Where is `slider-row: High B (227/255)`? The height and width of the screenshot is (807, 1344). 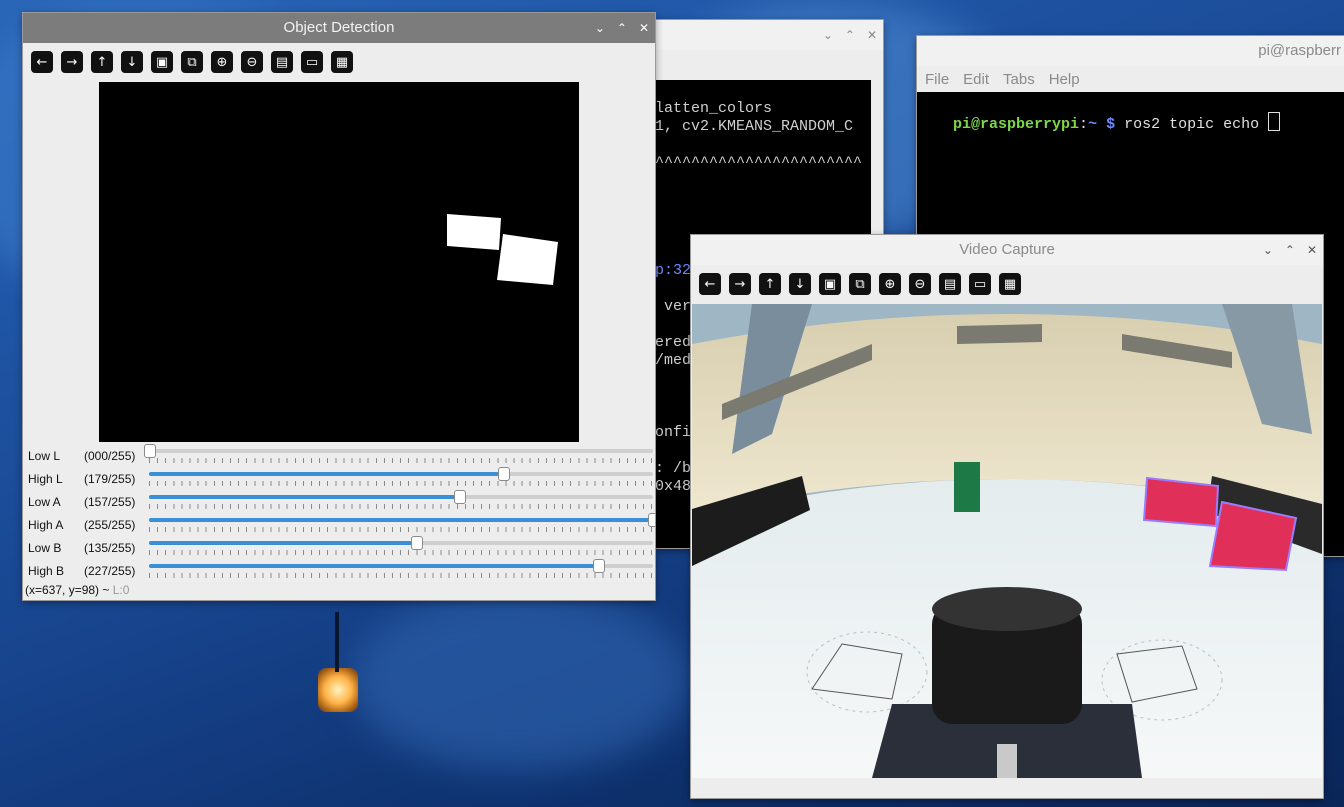 slider-row: High B (227/255) is located at coordinates (339, 570).